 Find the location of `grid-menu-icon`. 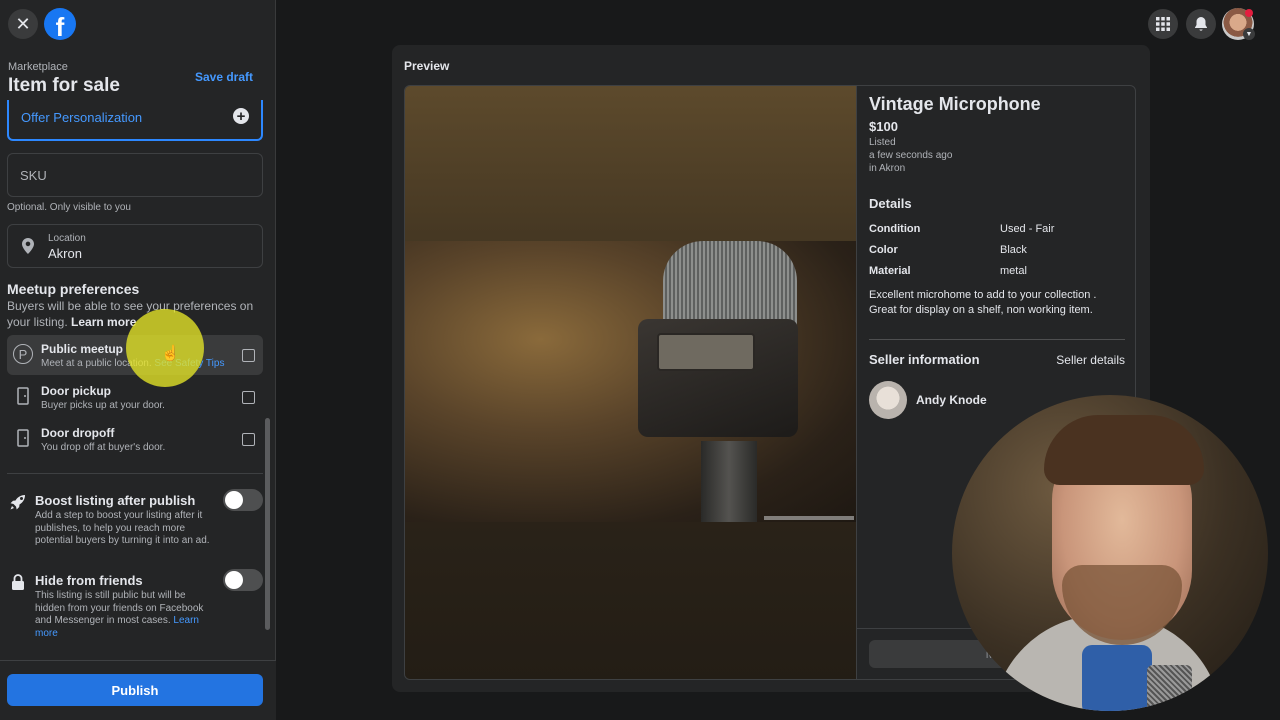

grid-menu-icon is located at coordinates (1163, 24).